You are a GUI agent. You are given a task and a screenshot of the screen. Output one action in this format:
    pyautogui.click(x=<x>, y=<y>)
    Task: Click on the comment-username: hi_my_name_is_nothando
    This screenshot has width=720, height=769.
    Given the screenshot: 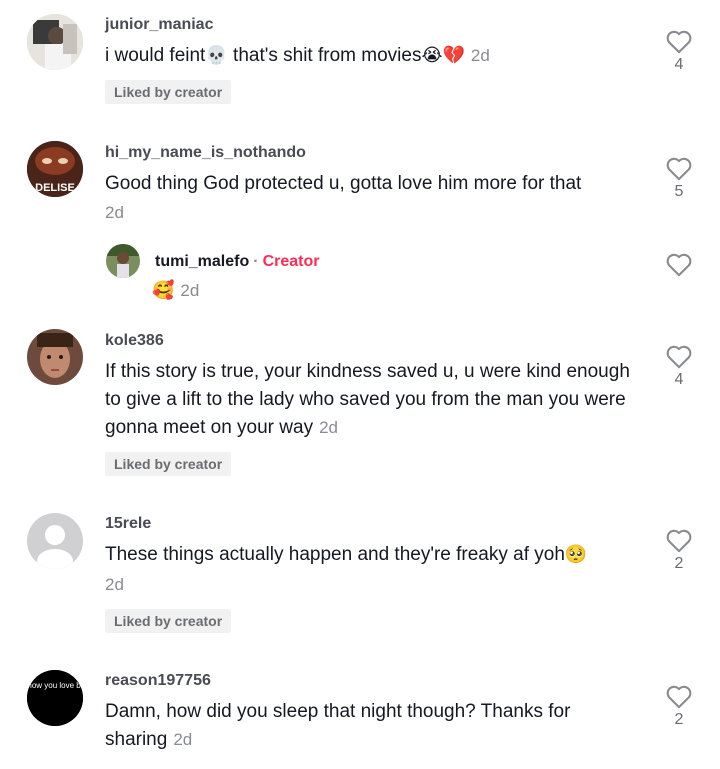 What is the action you would take?
    pyautogui.click(x=205, y=153)
    